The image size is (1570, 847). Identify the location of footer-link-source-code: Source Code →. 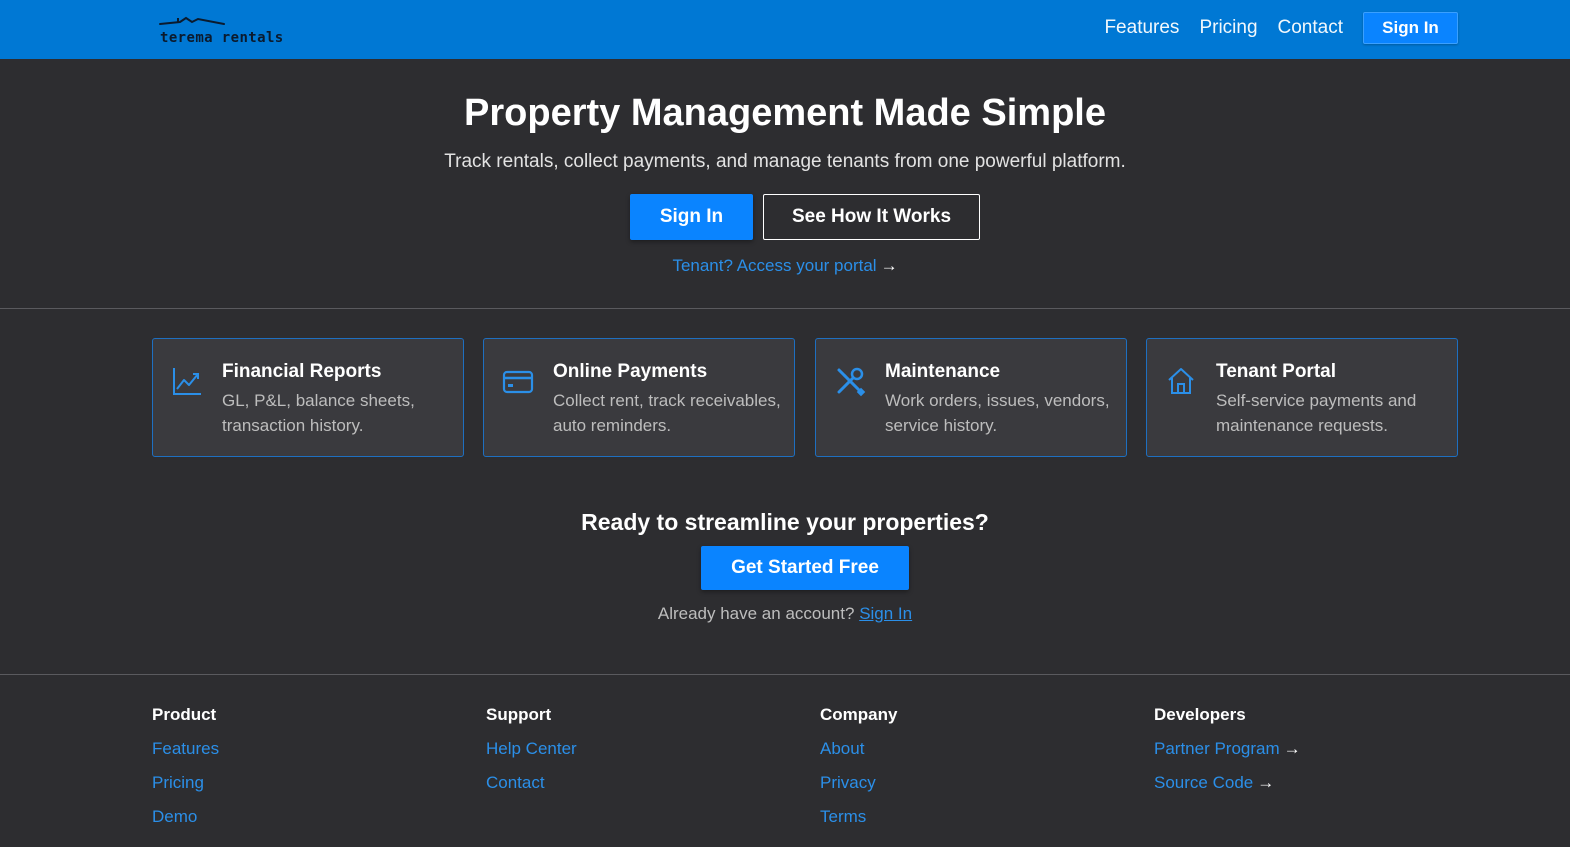
(1227, 784).